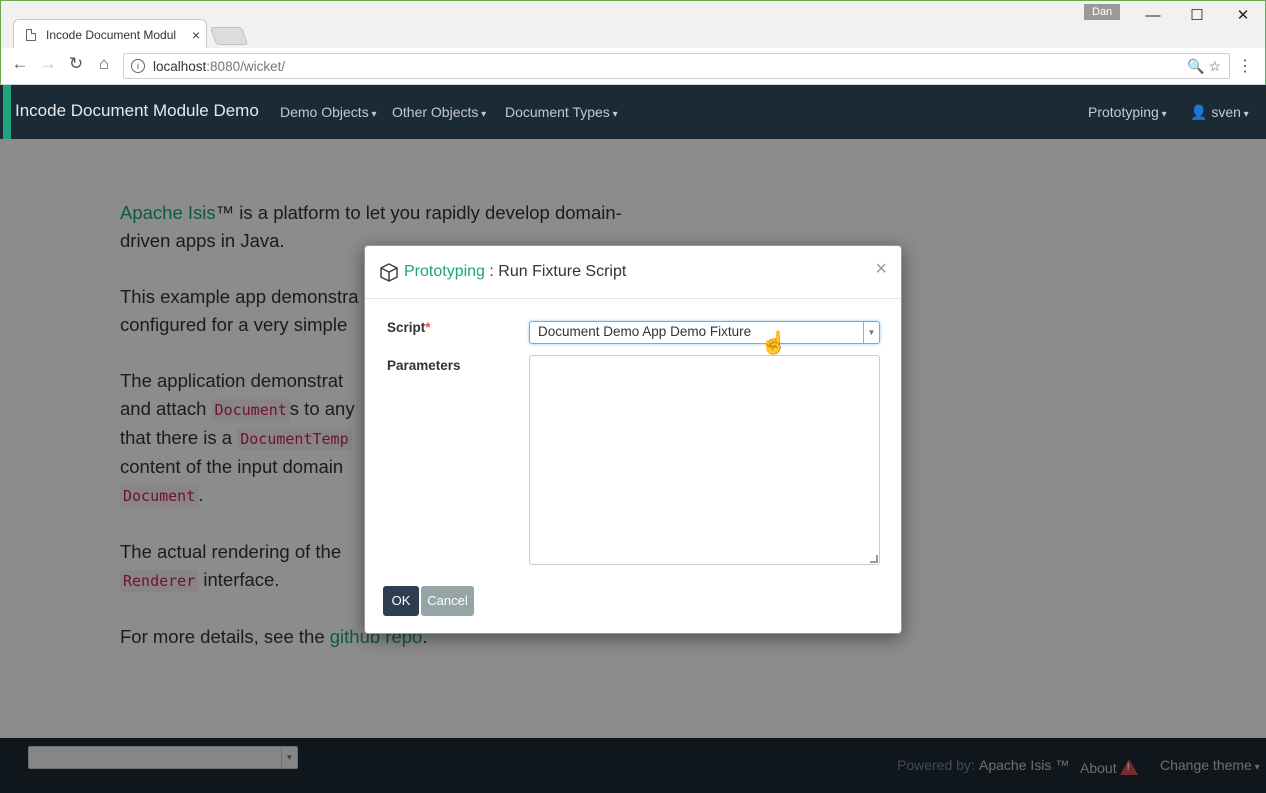  I want to click on browser-toolbar: ← → ↻ ⌂ i localhost:8080/wicket/ 🔍 ☆ ⋮, so click(633, 66).